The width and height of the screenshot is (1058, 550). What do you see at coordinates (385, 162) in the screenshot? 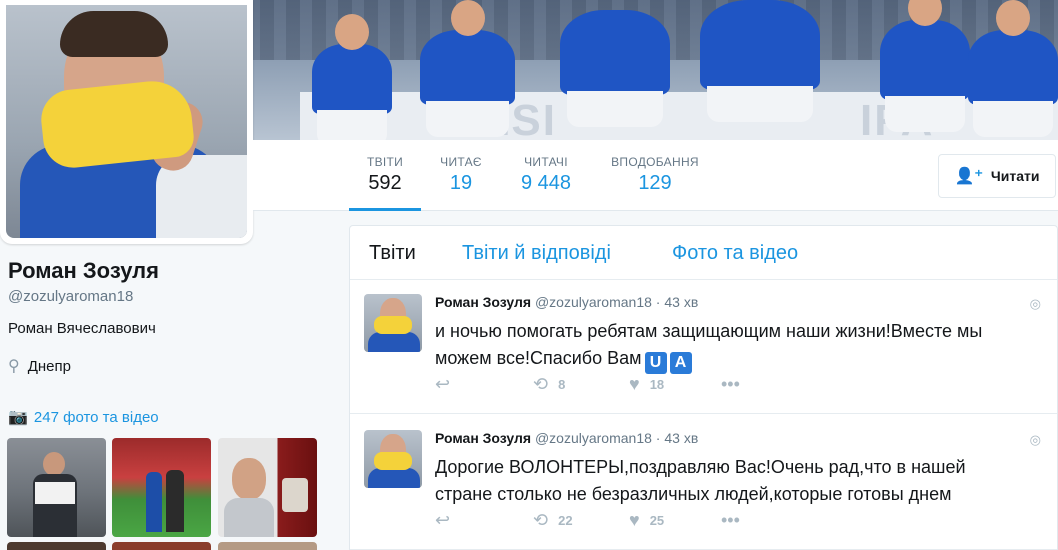
I see `stat-label: ТВІТИ` at bounding box center [385, 162].